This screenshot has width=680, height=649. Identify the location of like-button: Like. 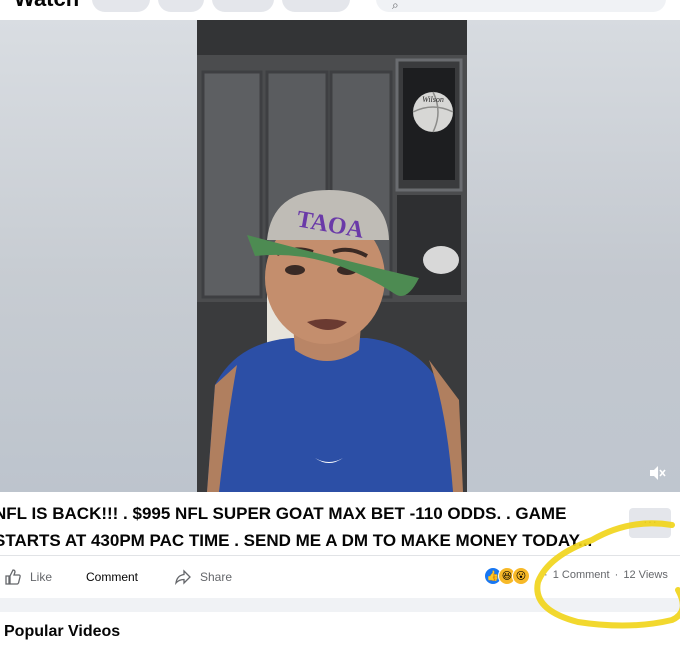
(28, 577).